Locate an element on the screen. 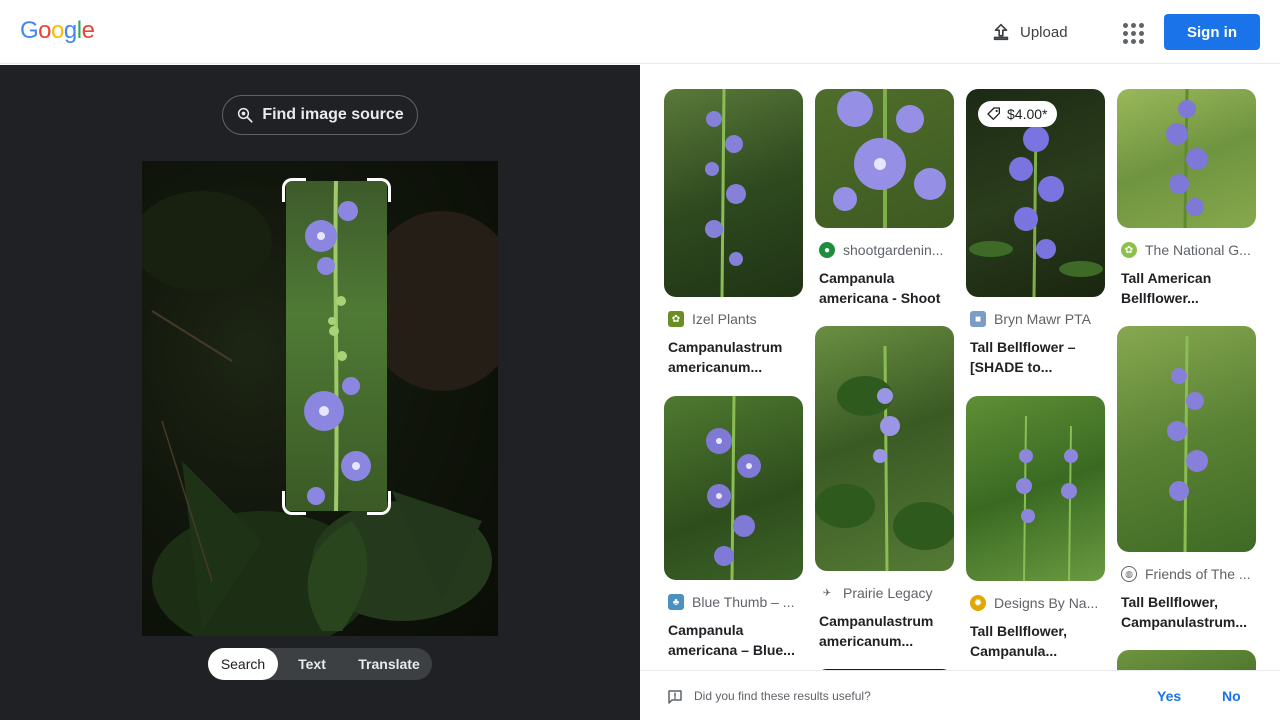 This screenshot has width=1280, height=720. upload-icon is located at coordinates (1001, 32).